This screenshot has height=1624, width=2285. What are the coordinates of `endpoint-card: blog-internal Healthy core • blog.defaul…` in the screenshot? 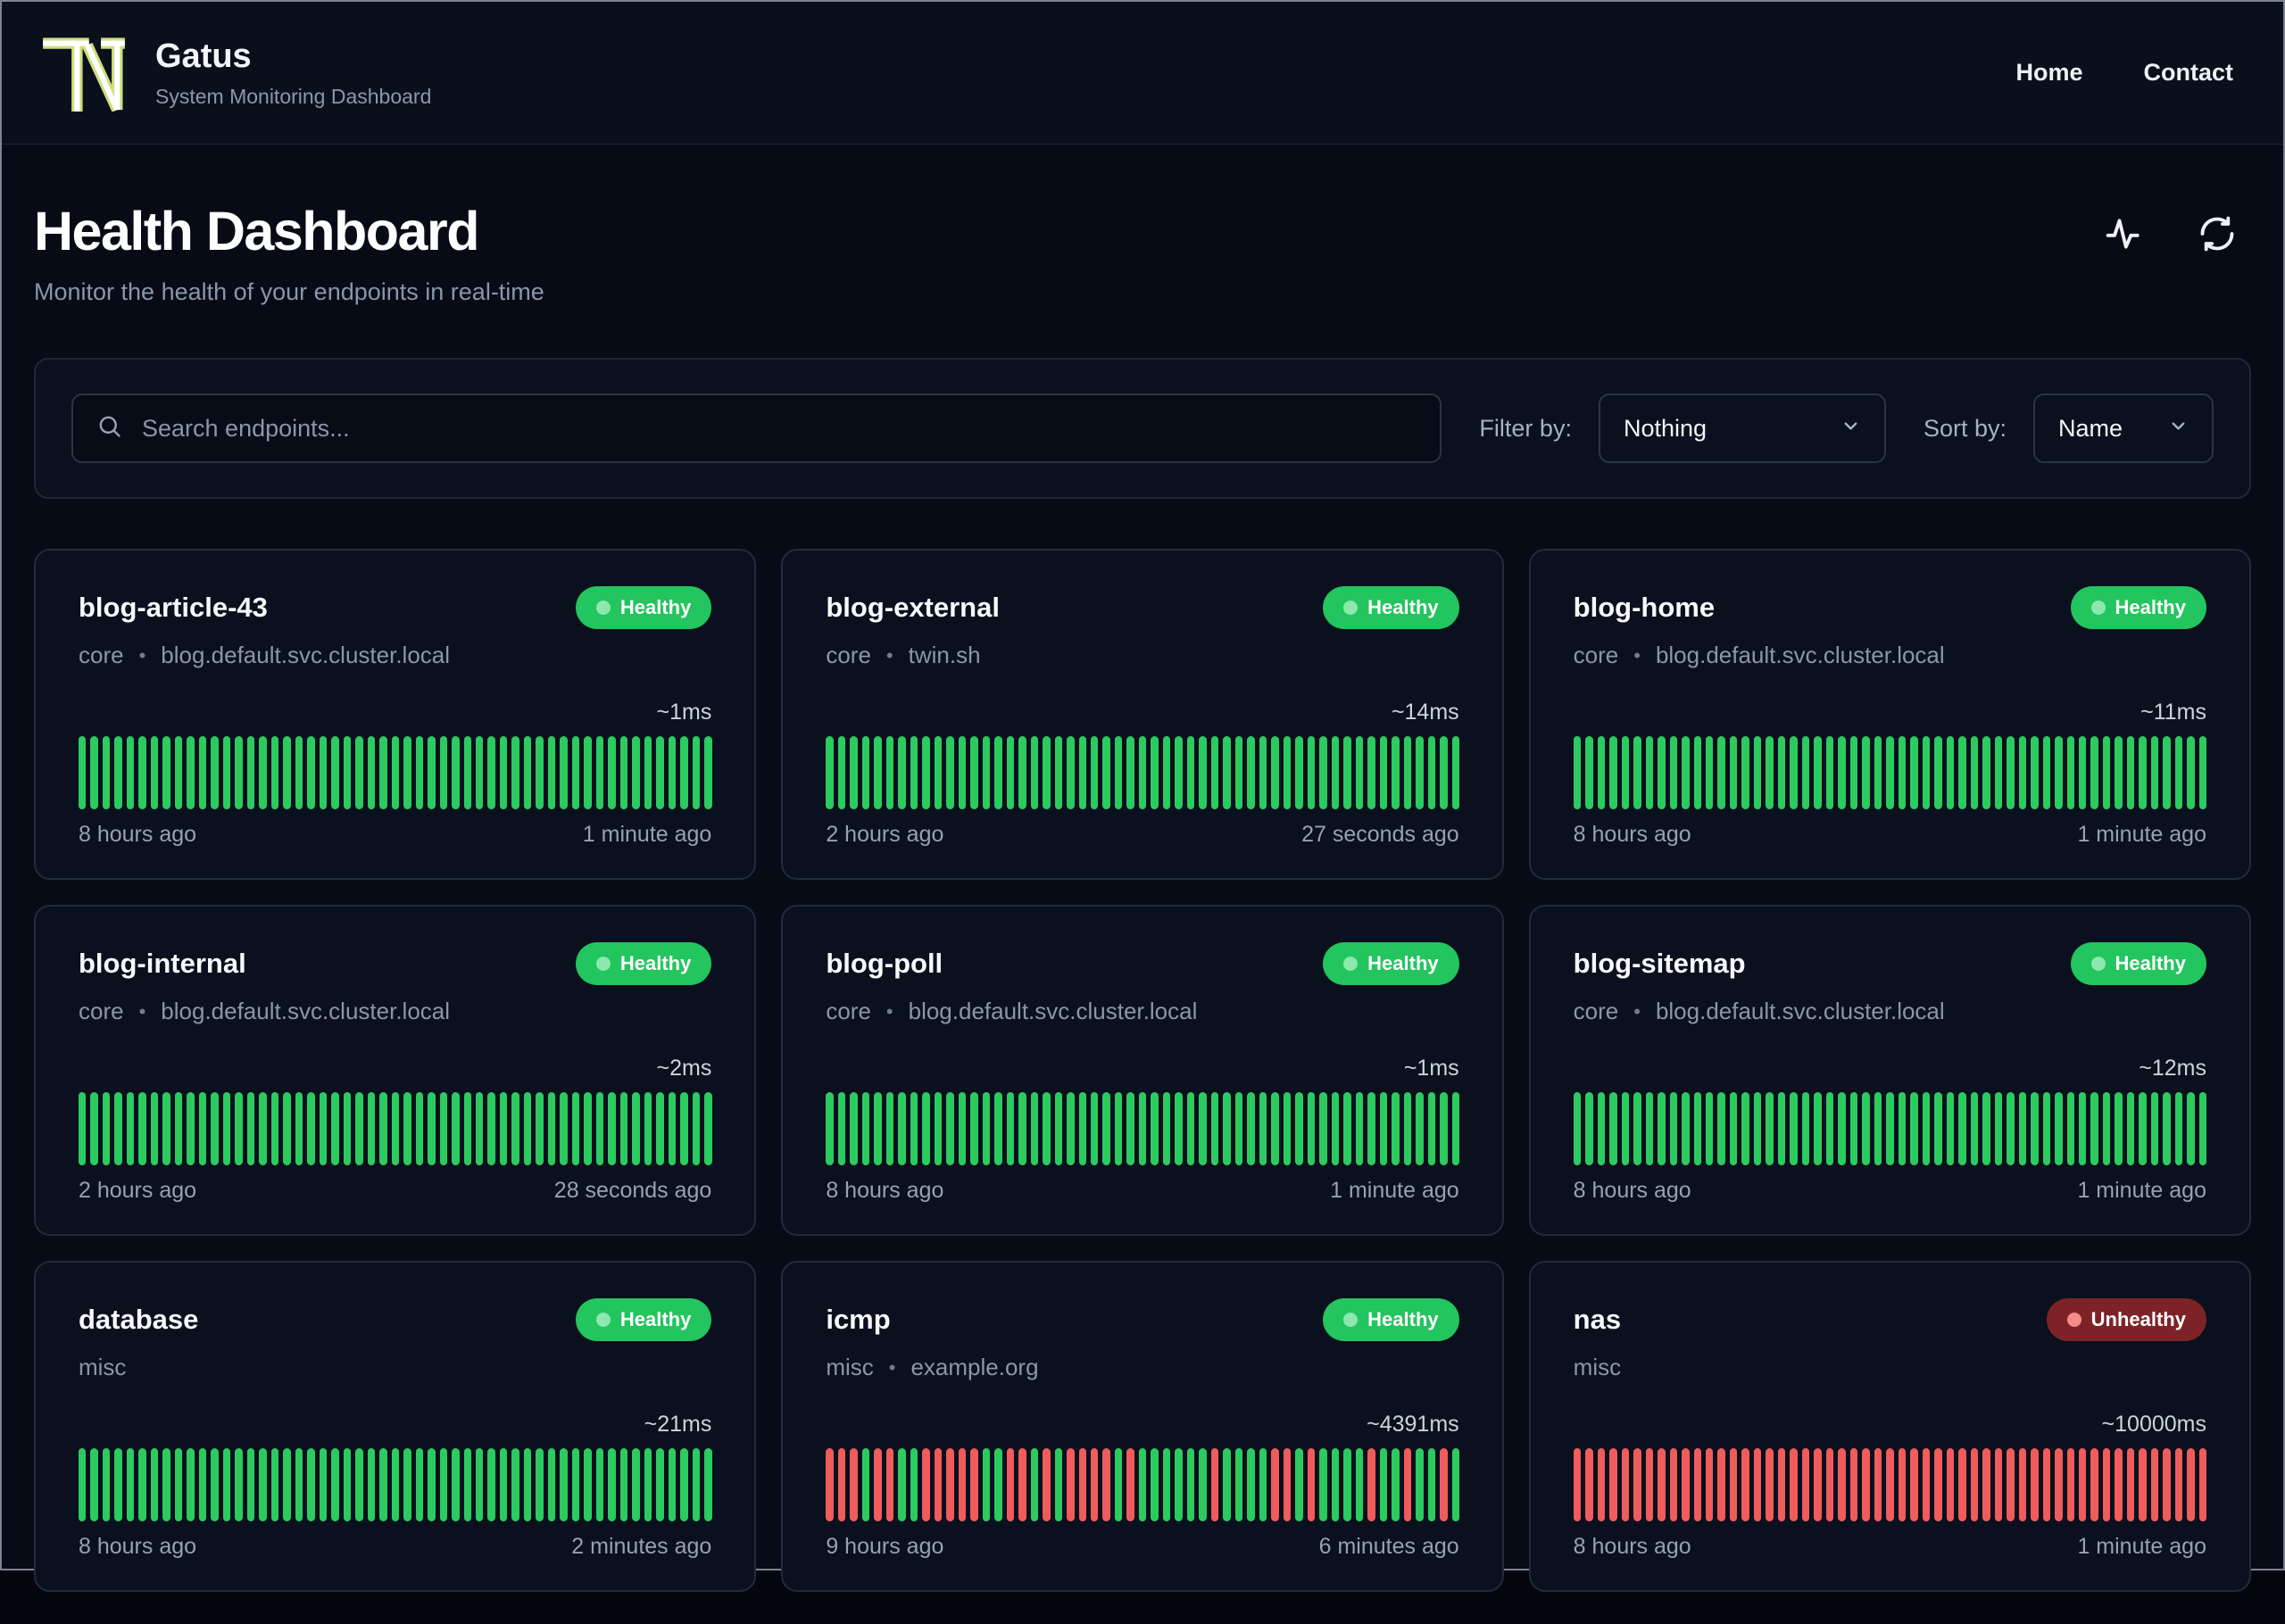 It's located at (395, 1070).